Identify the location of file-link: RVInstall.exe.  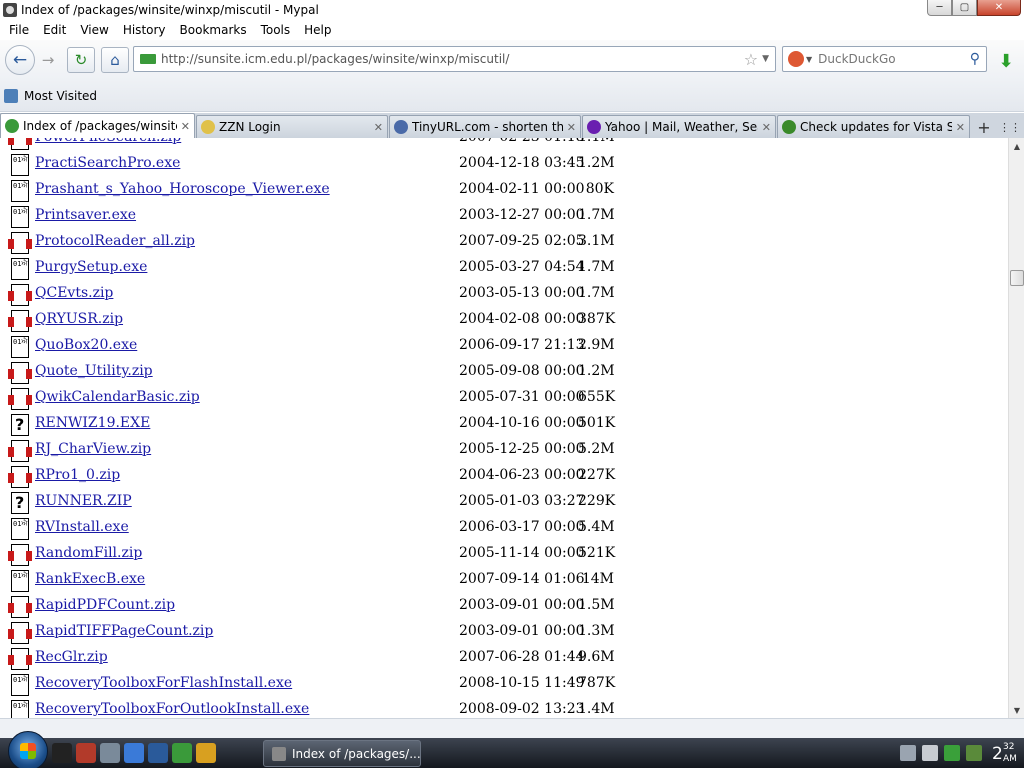
(82, 527).